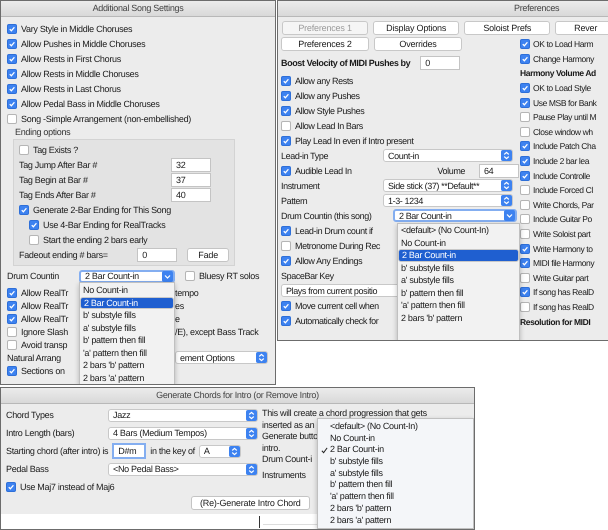 This screenshot has width=608, height=530. What do you see at coordinates (229, 276) in the screenshot?
I see `checkbox-label: Bluesy RT solos` at bounding box center [229, 276].